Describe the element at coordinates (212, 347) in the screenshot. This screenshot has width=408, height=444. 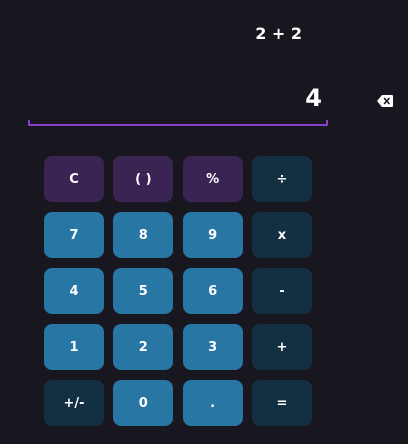
I see `key-digit-3-button: 3` at that location.